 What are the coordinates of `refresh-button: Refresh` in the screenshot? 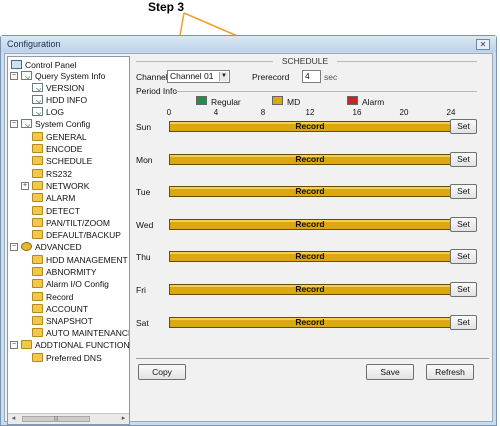 It's located at (450, 372).